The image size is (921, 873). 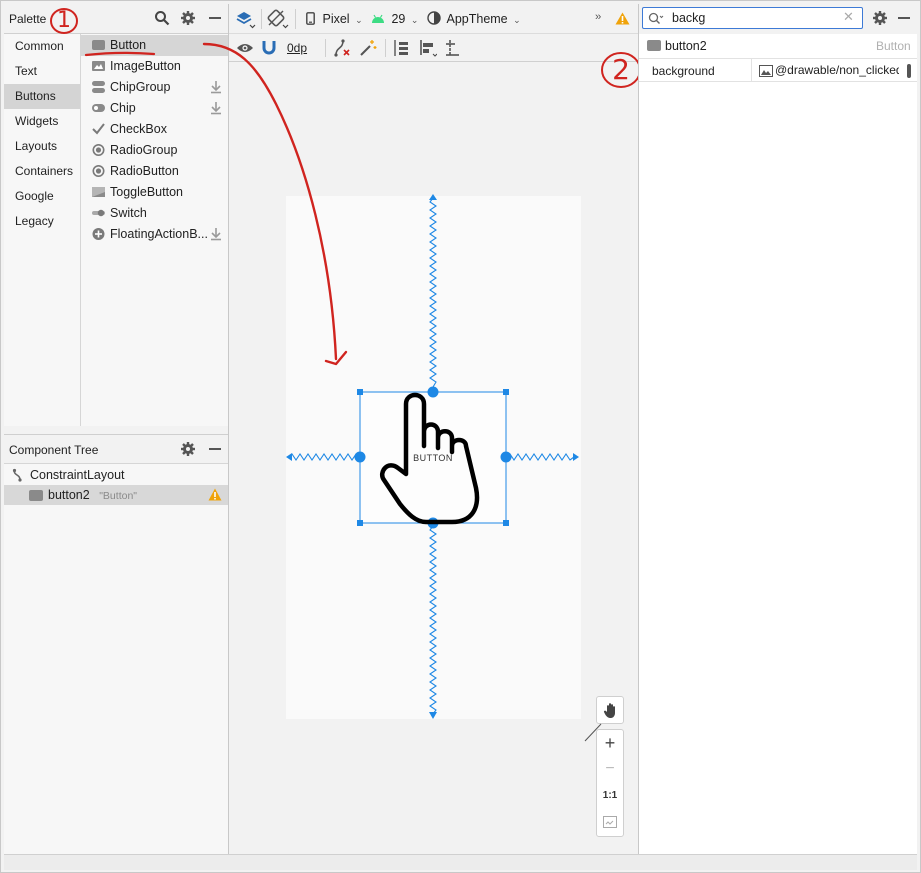 What do you see at coordinates (289, 457) in the screenshot?
I see `left-constraint-arrow` at bounding box center [289, 457].